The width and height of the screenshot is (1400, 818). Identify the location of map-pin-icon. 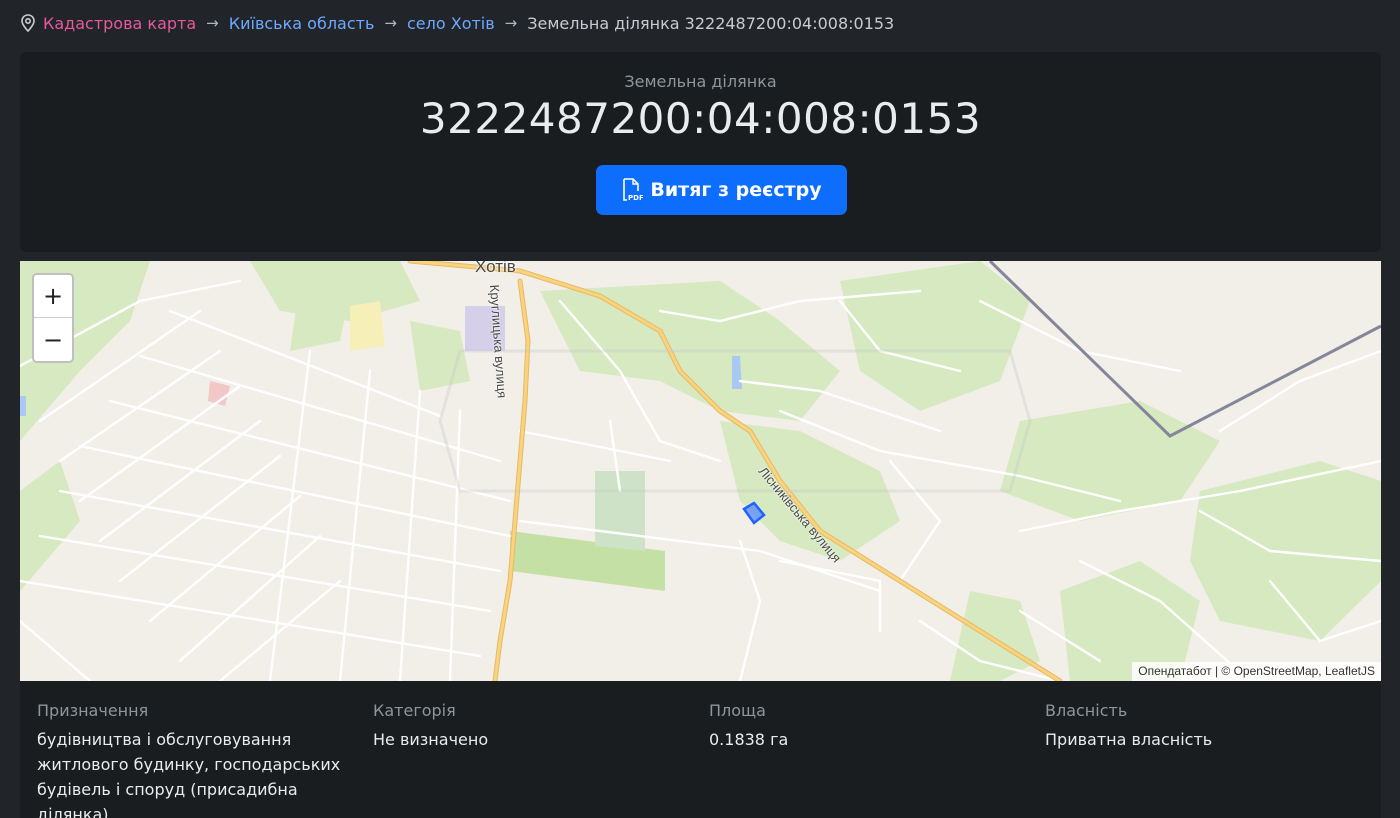
(28, 23).